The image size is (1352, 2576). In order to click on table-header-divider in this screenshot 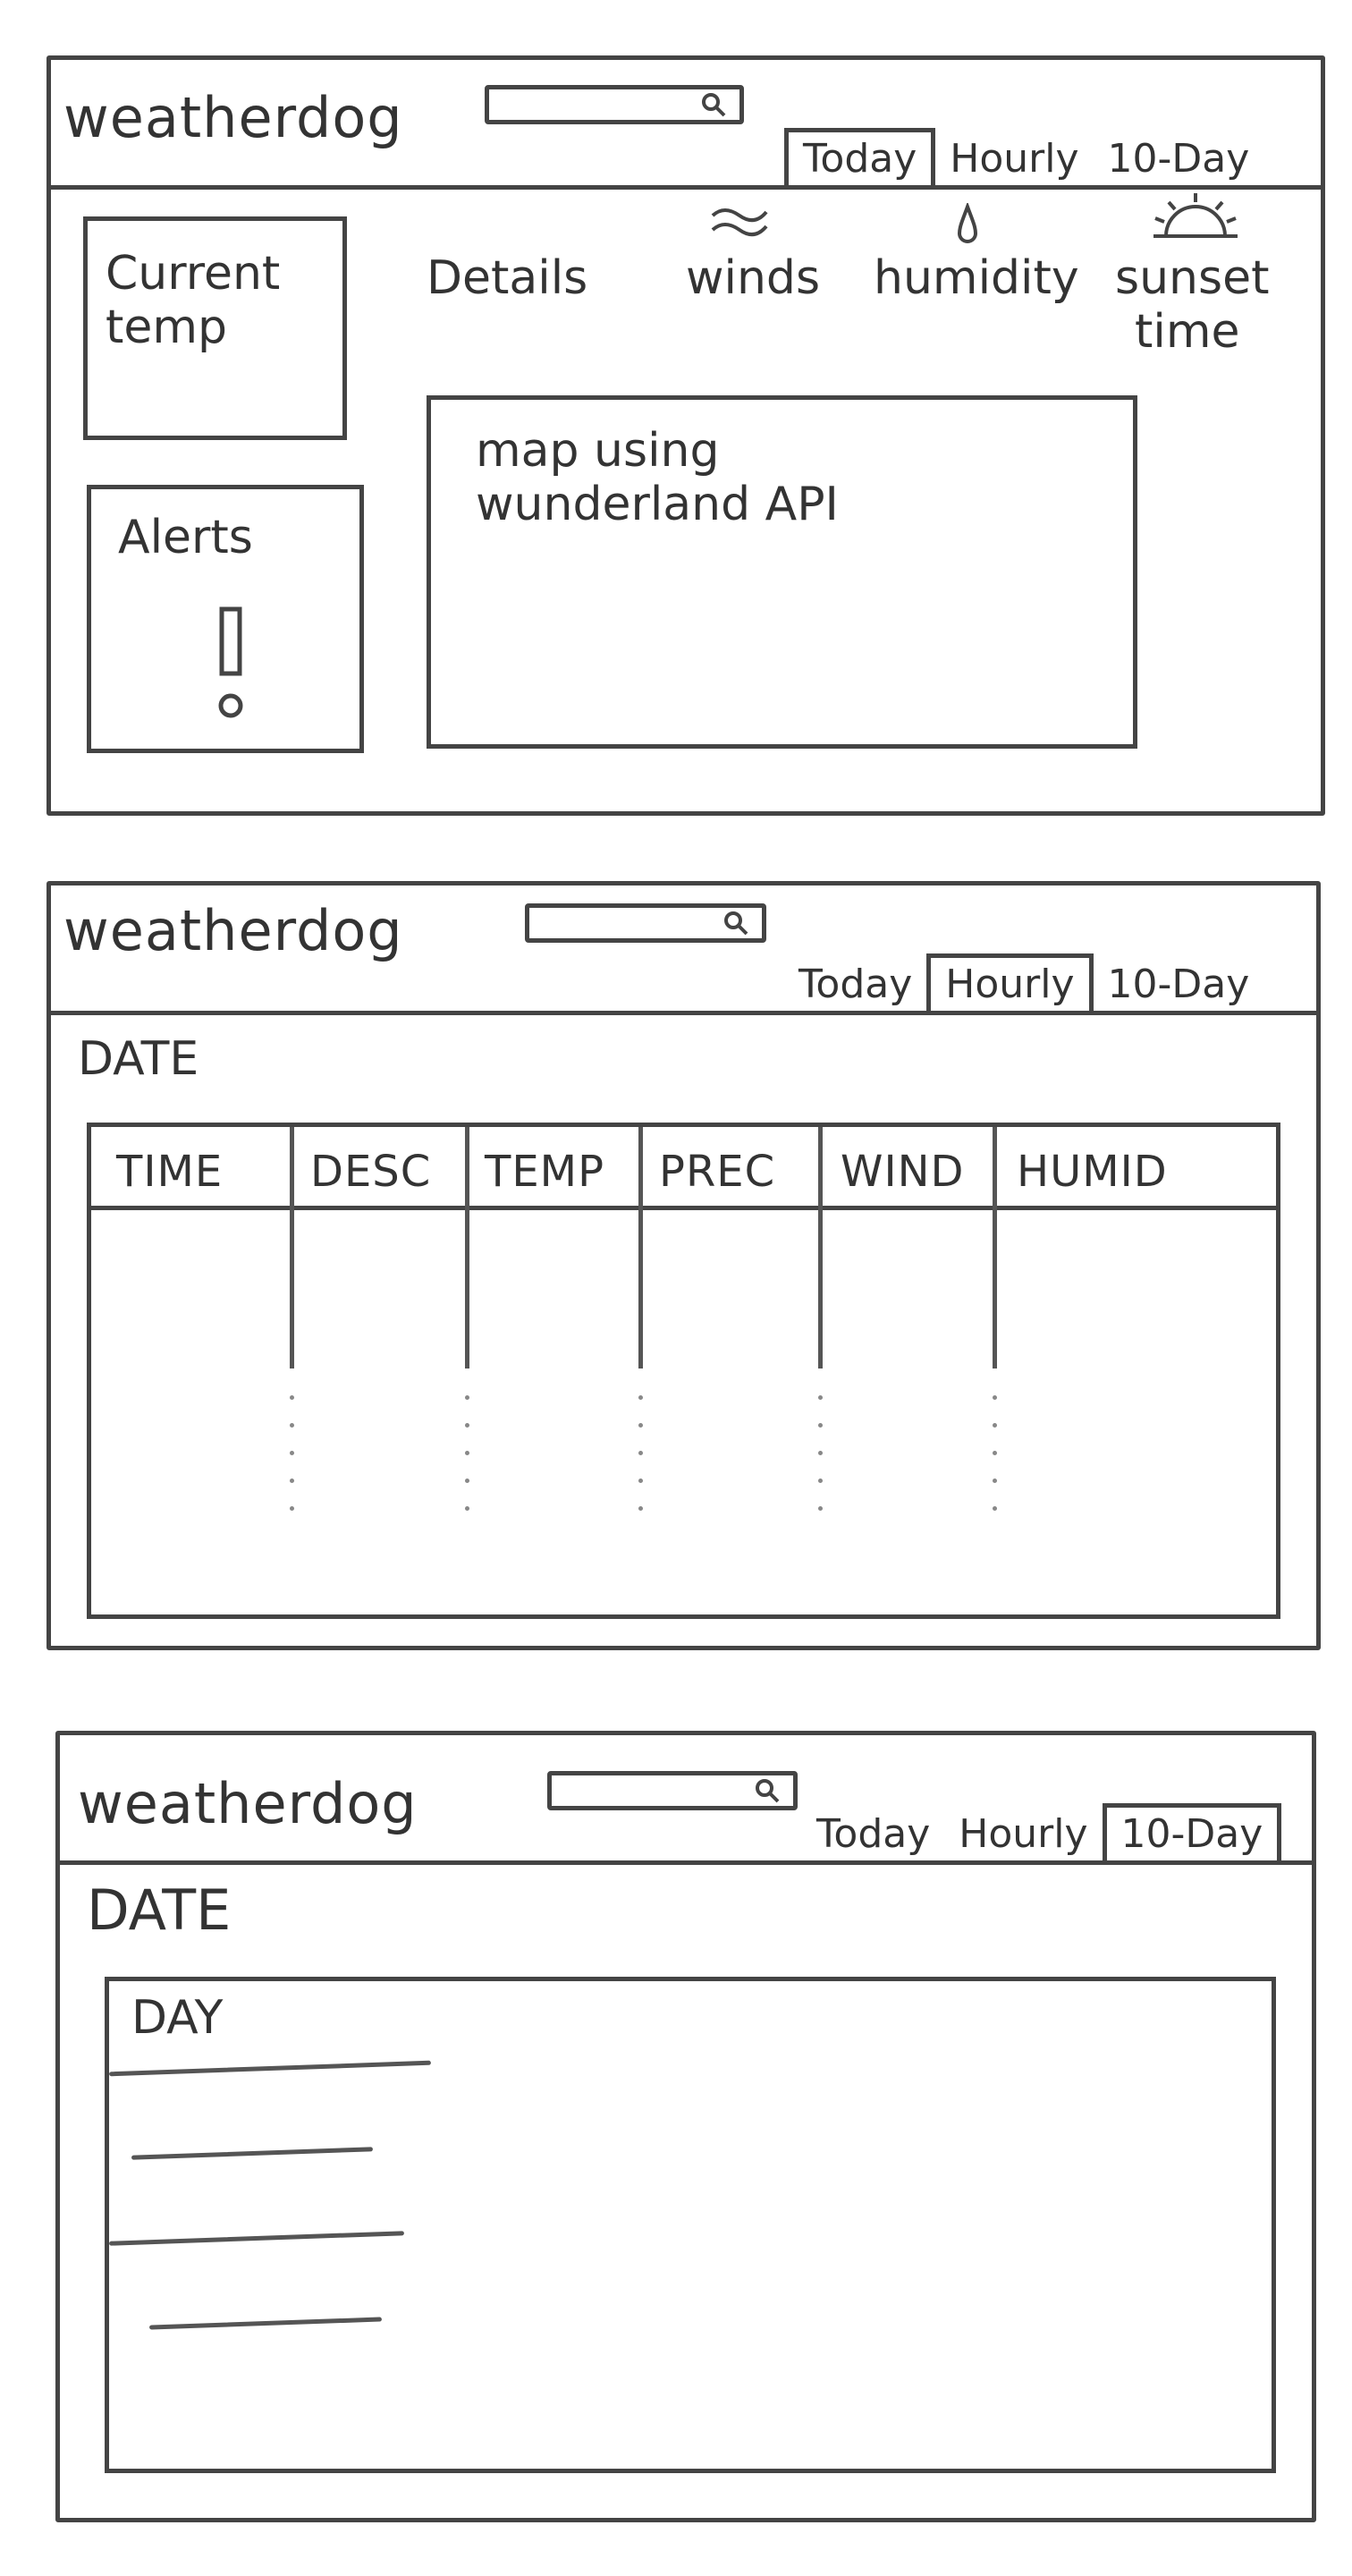, I will do `click(683, 1208)`.